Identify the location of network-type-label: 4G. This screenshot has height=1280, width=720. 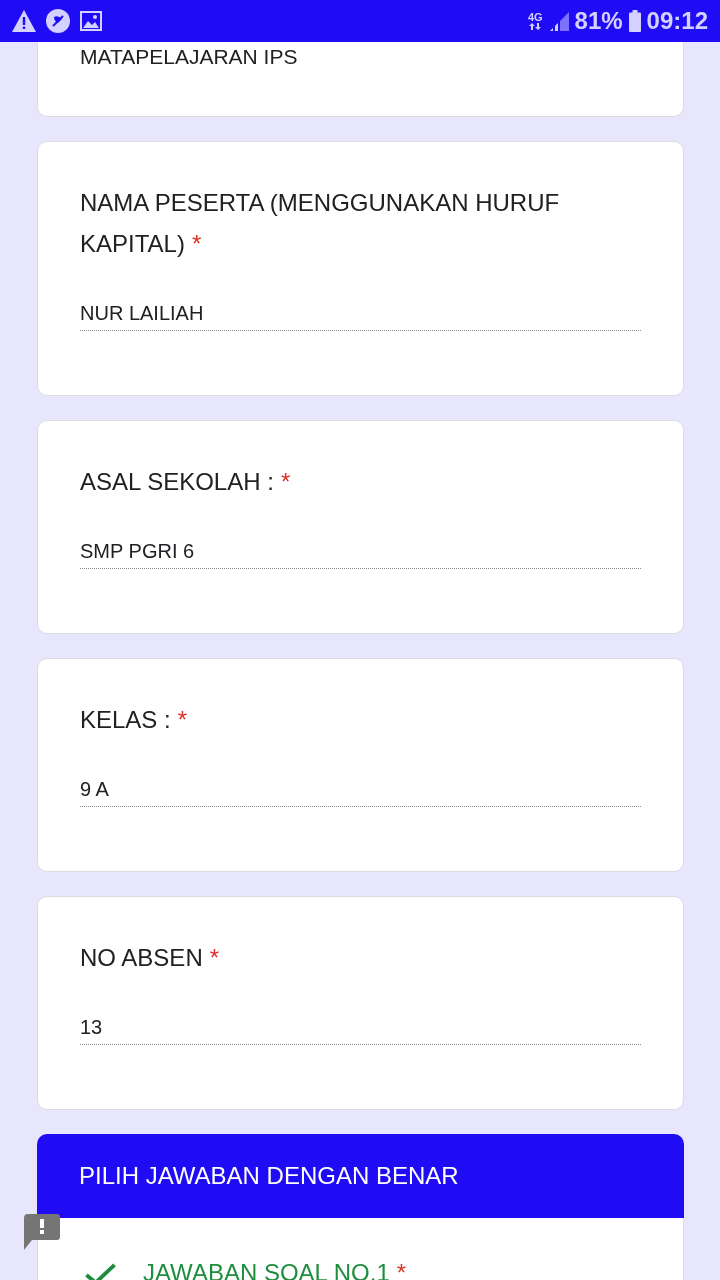
(535, 17).